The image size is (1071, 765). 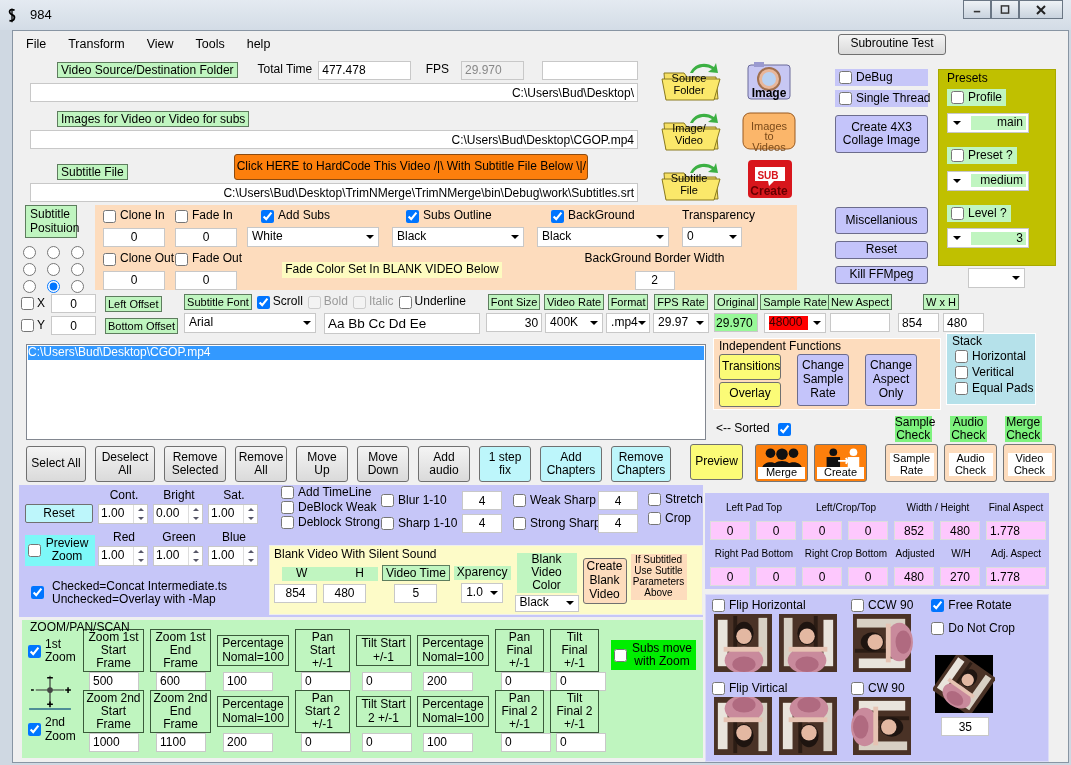 What do you see at coordinates (911, 463) in the screenshot?
I see `check-button: Sample Rate` at bounding box center [911, 463].